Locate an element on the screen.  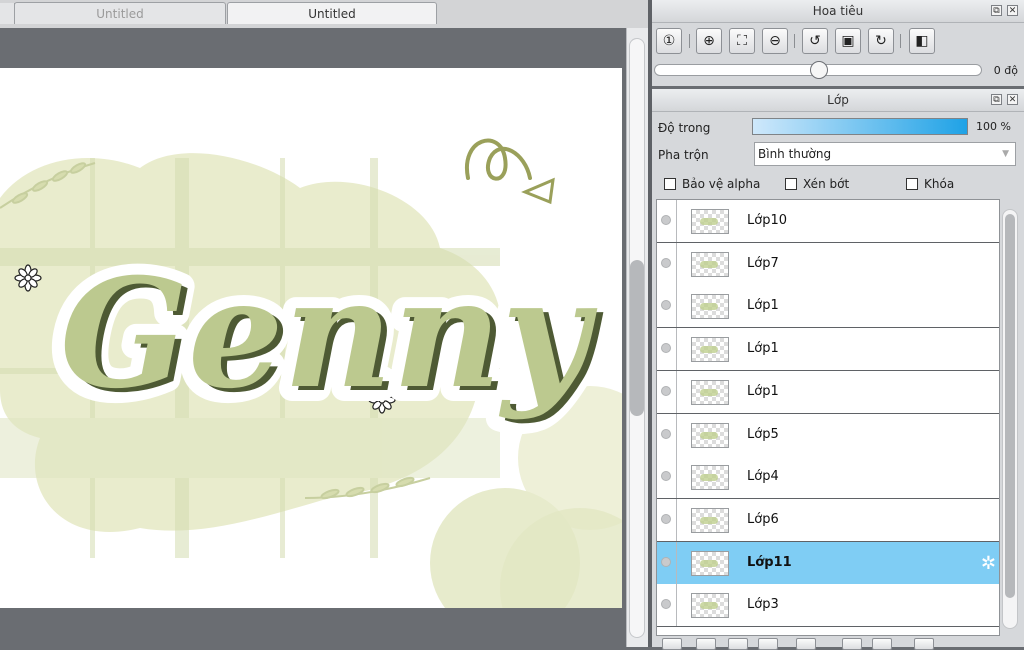
fit-screen-icon: ⛶ is located at coordinates (742, 41).